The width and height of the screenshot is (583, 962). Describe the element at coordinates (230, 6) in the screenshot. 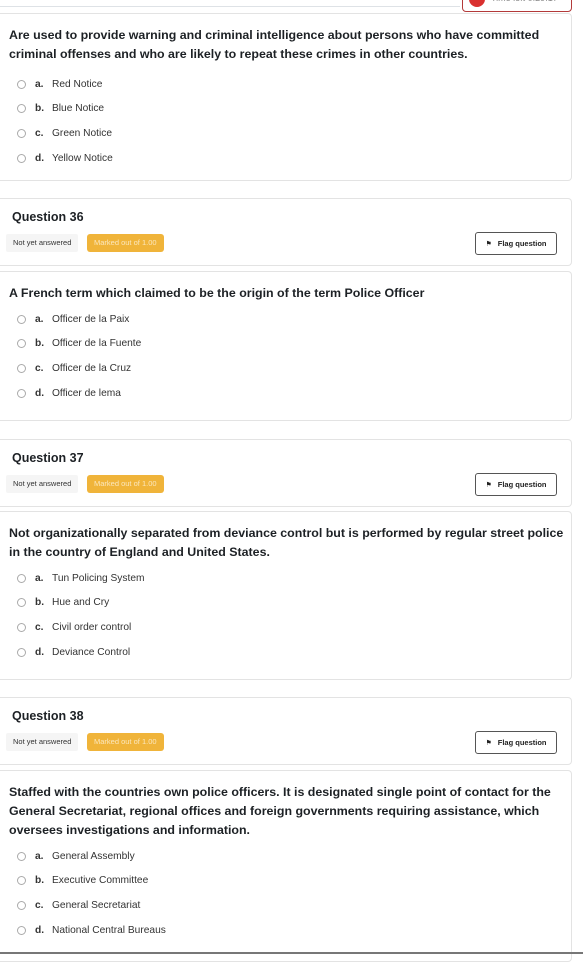

I see `divider` at that location.